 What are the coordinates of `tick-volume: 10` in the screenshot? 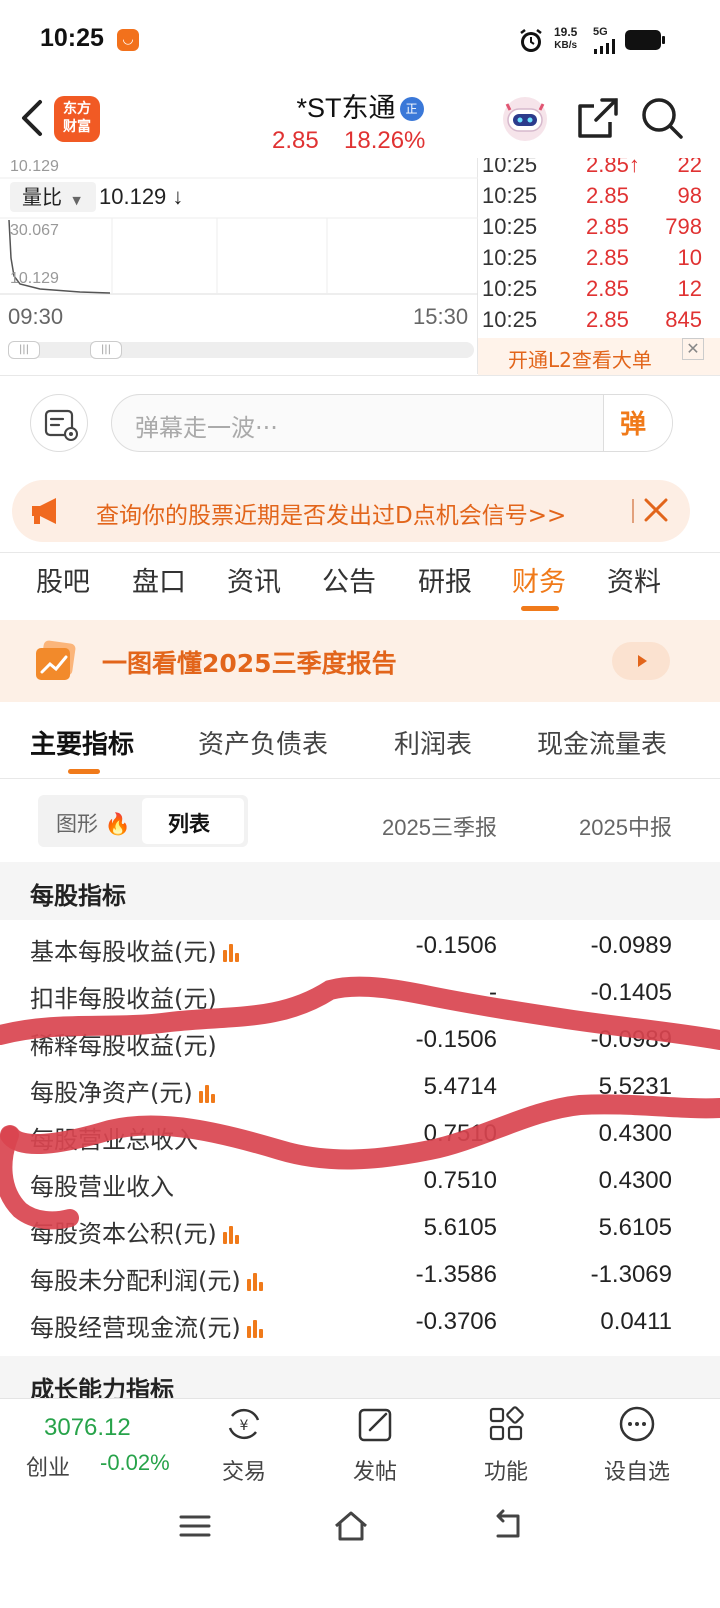 It's located at (689, 257).